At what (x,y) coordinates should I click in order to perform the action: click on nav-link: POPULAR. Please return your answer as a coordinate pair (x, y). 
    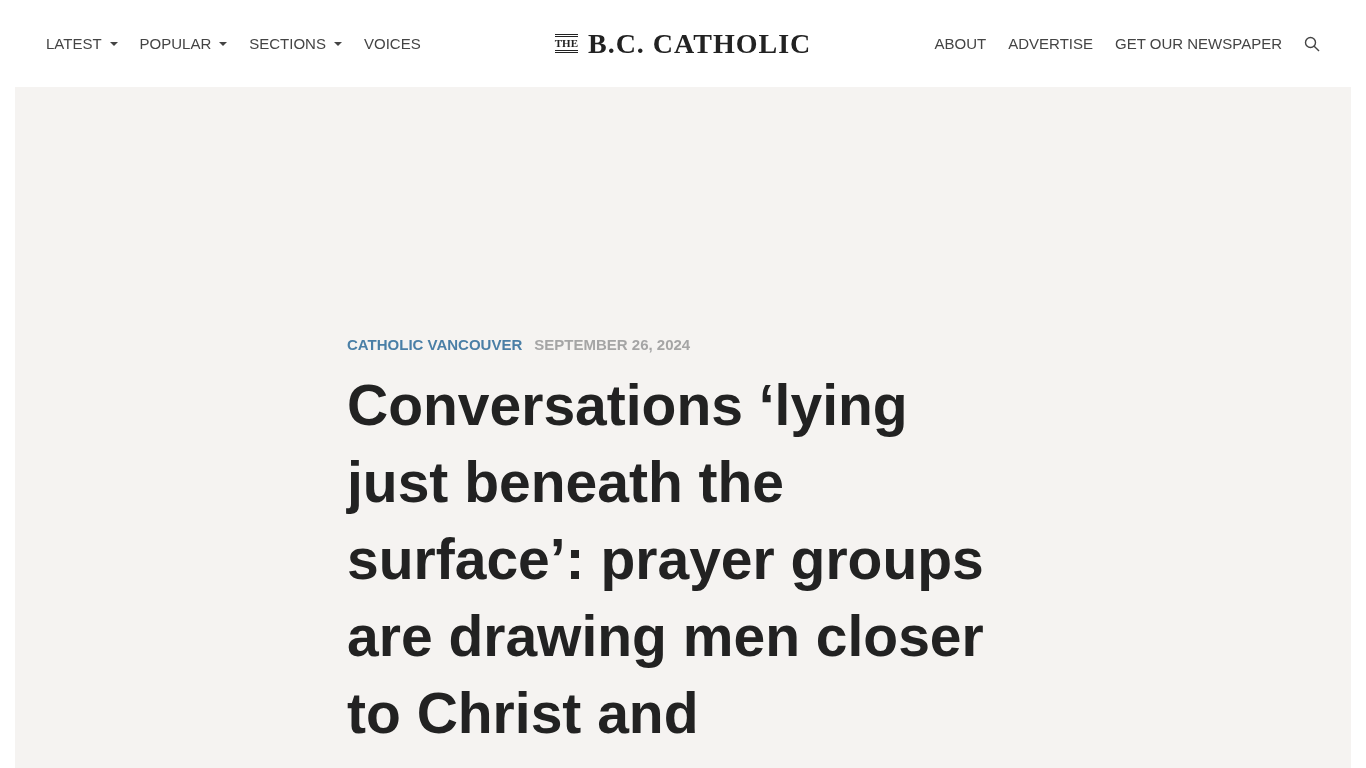
    Looking at the image, I should click on (183, 43).